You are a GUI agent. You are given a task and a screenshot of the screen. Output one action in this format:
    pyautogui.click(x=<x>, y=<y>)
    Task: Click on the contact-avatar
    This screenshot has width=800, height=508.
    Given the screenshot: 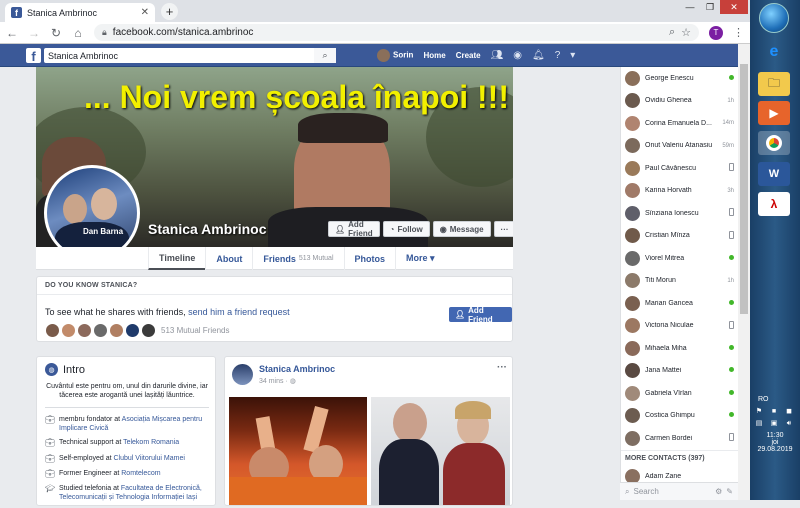 What is the action you would take?
    pyautogui.click(x=632, y=146)
    